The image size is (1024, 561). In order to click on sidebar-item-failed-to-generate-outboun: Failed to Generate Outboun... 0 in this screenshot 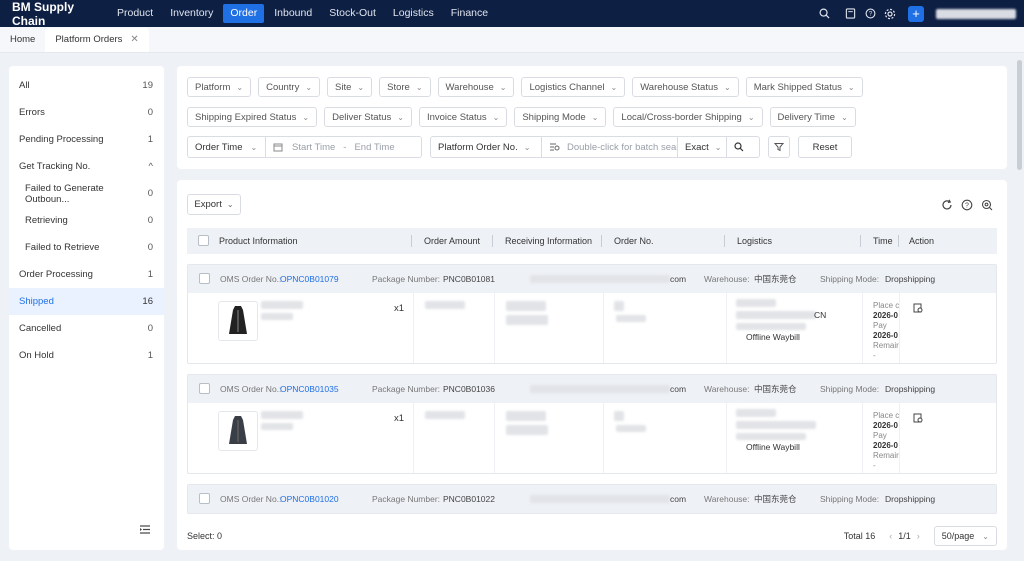, I will do `click(86, 193)`.